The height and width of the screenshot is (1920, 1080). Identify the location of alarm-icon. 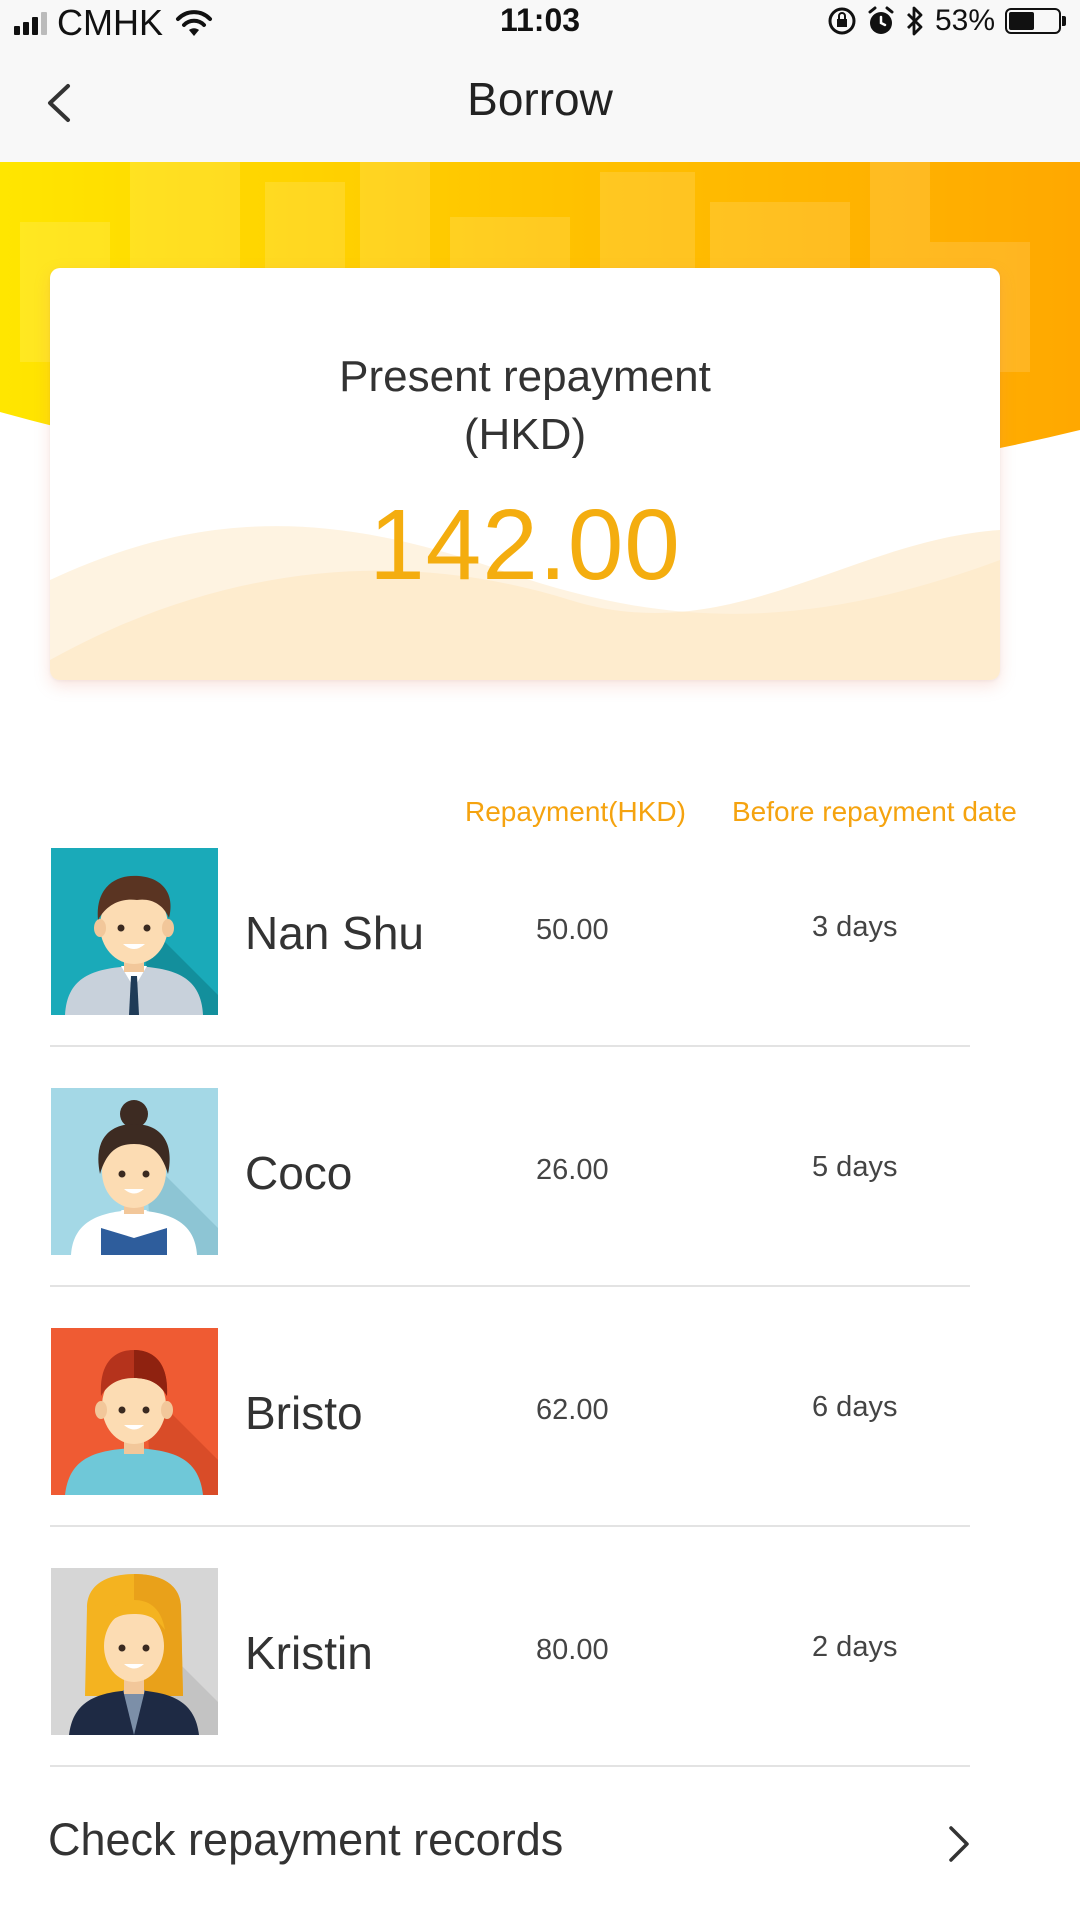
(881, 20).